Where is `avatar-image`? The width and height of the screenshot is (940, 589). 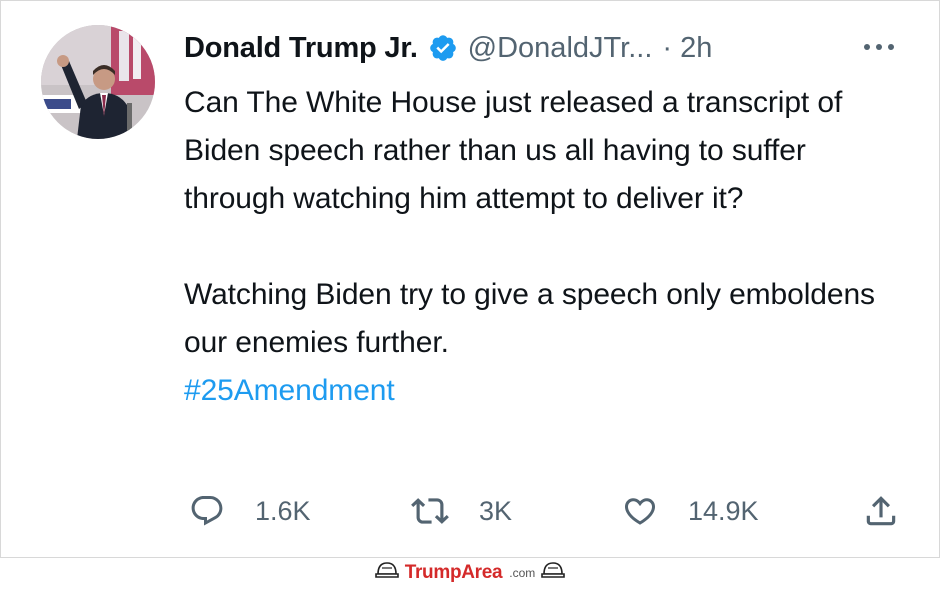 avatar-image is located at coordinates (98, 82).